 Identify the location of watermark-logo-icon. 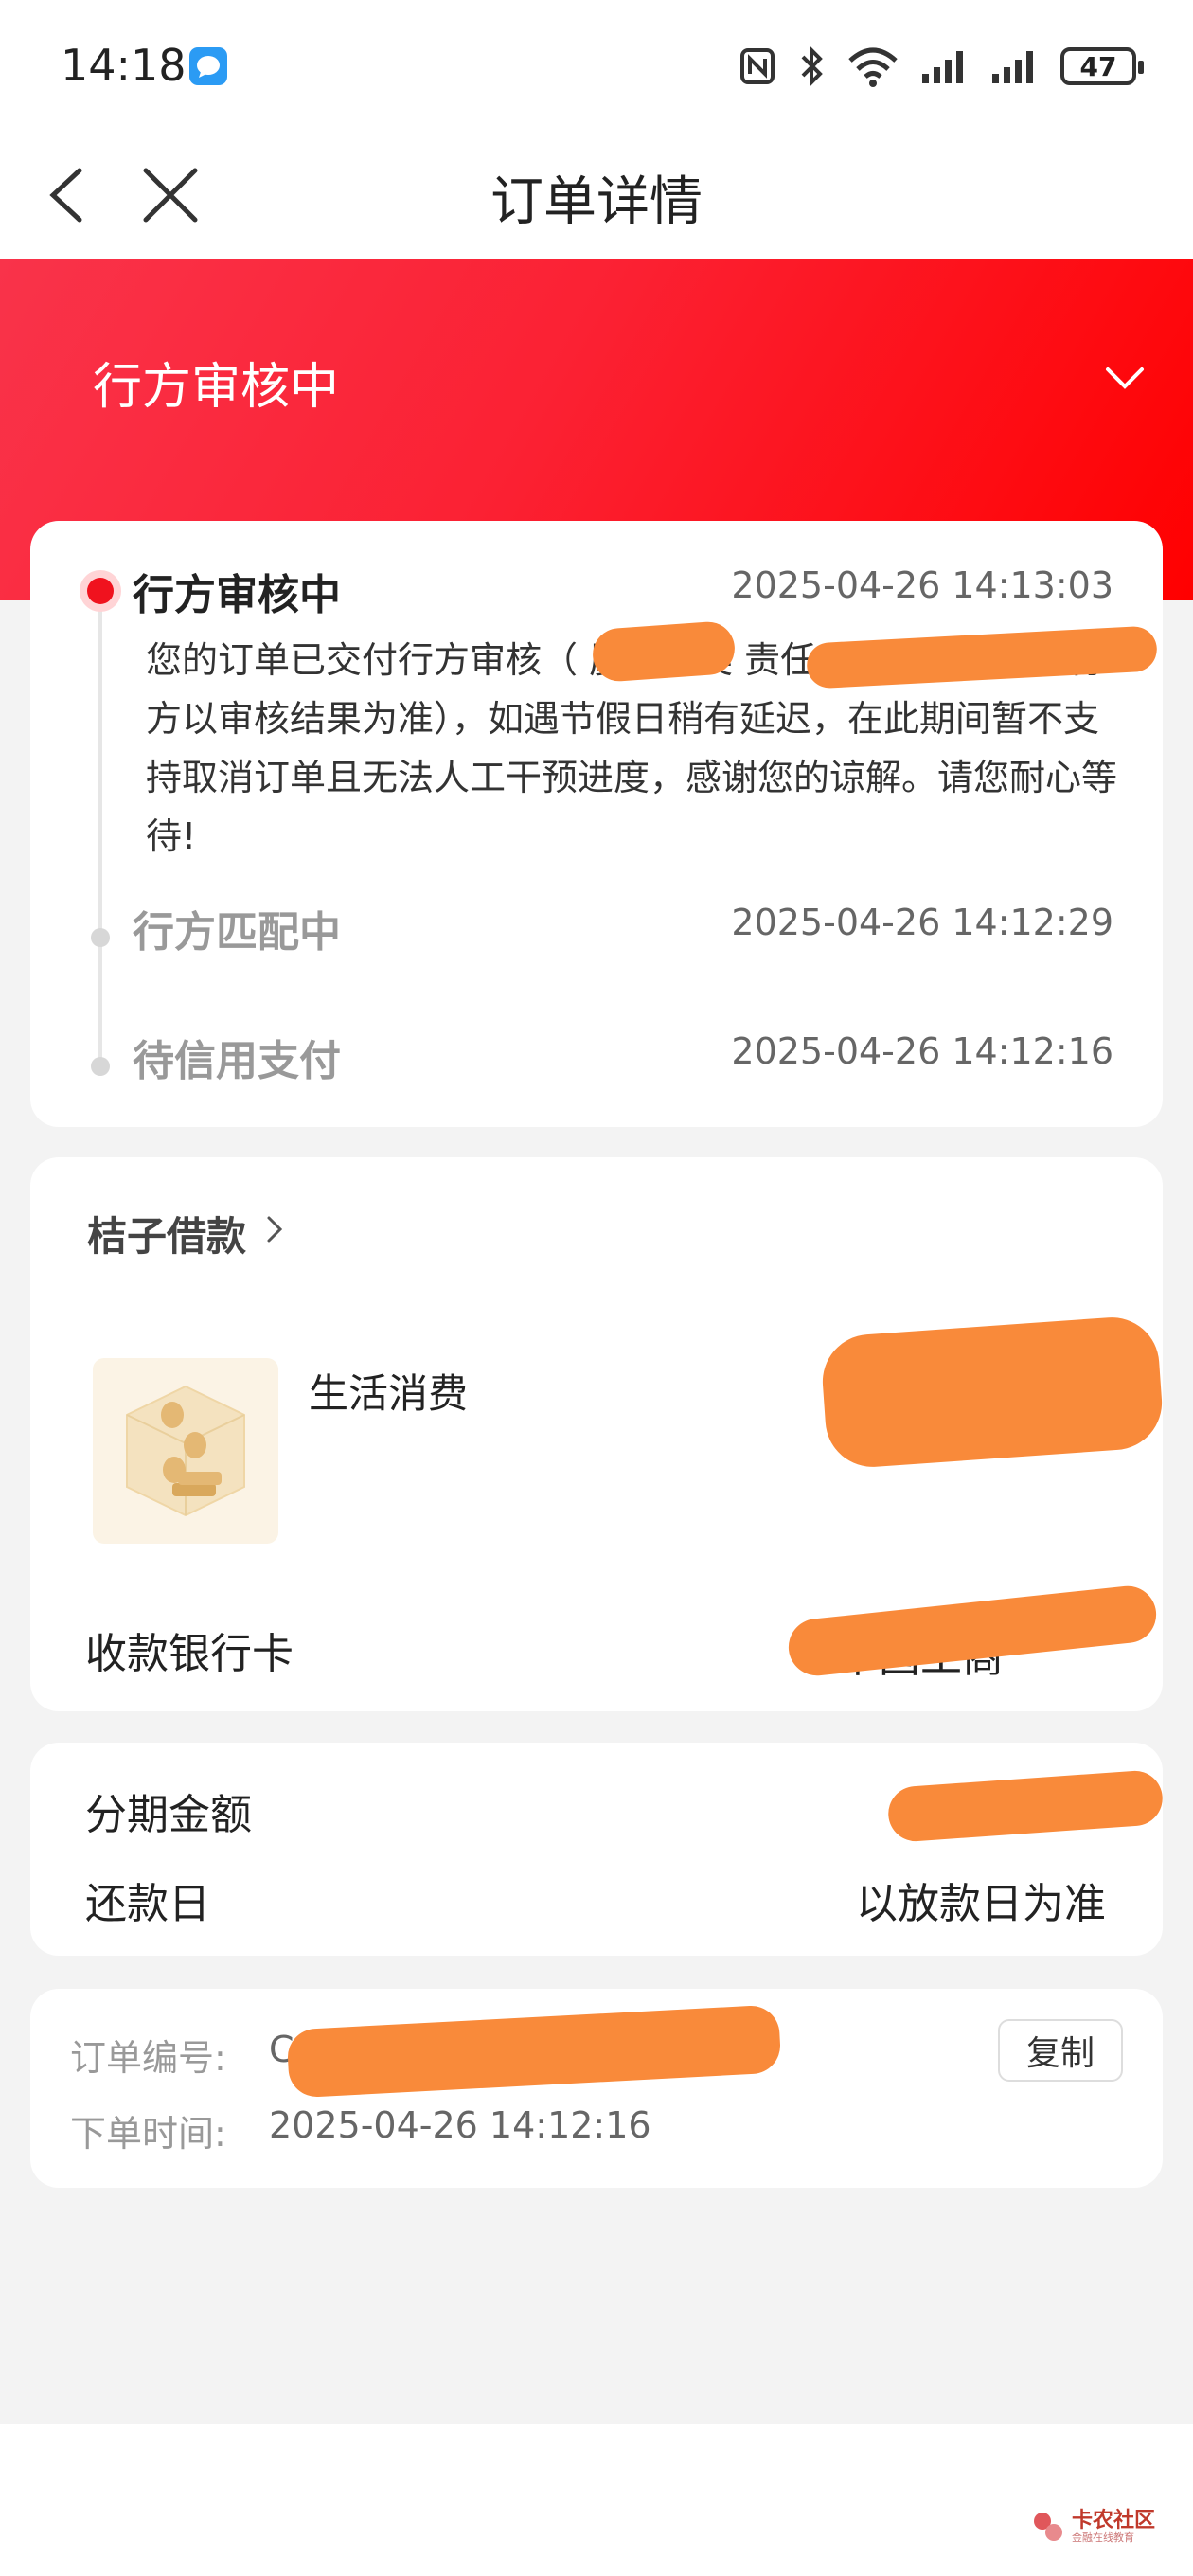
(1047, 2526).